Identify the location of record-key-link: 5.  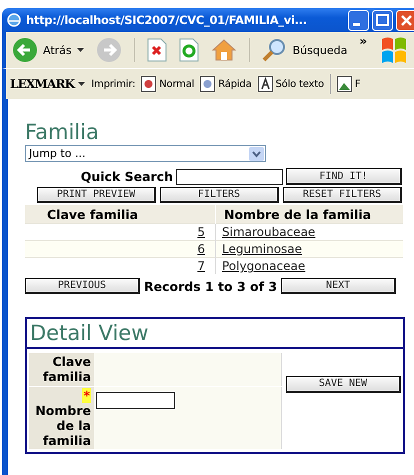
(201, 232).